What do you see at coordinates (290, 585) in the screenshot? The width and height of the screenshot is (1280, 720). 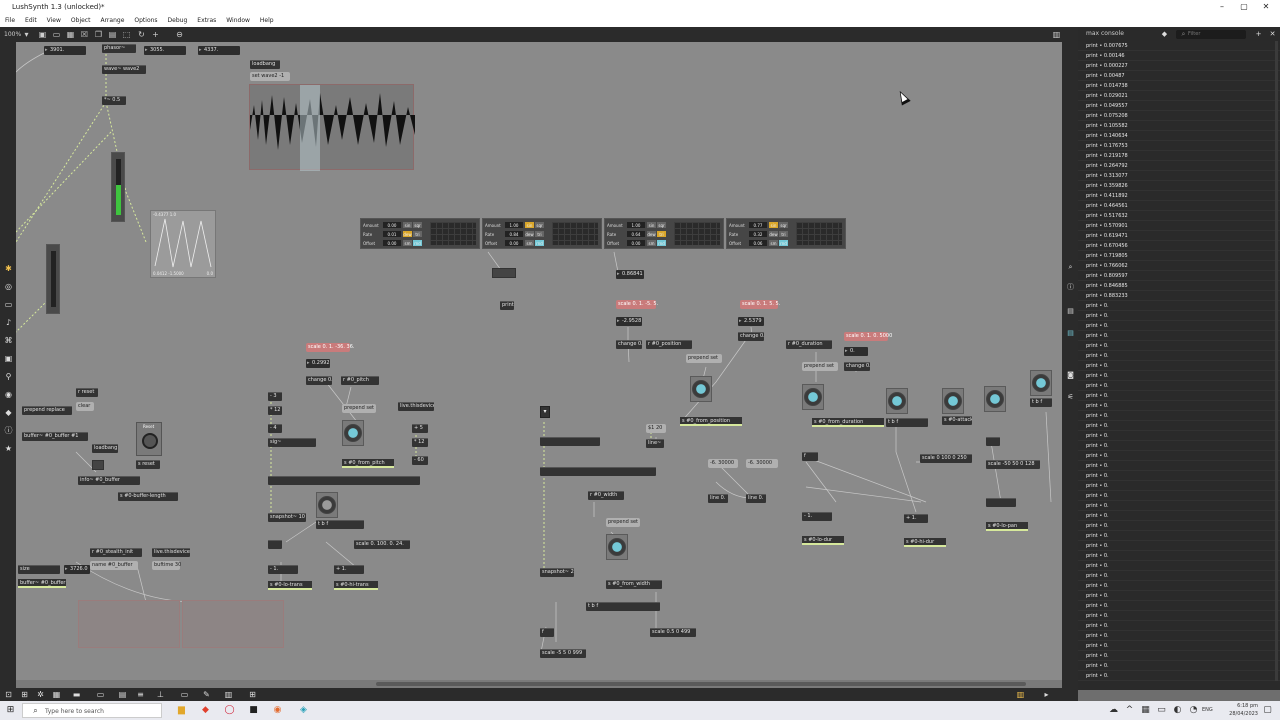 I see `send-lo-trans: s #0-lo-trans` at bounding box center [290, 585].